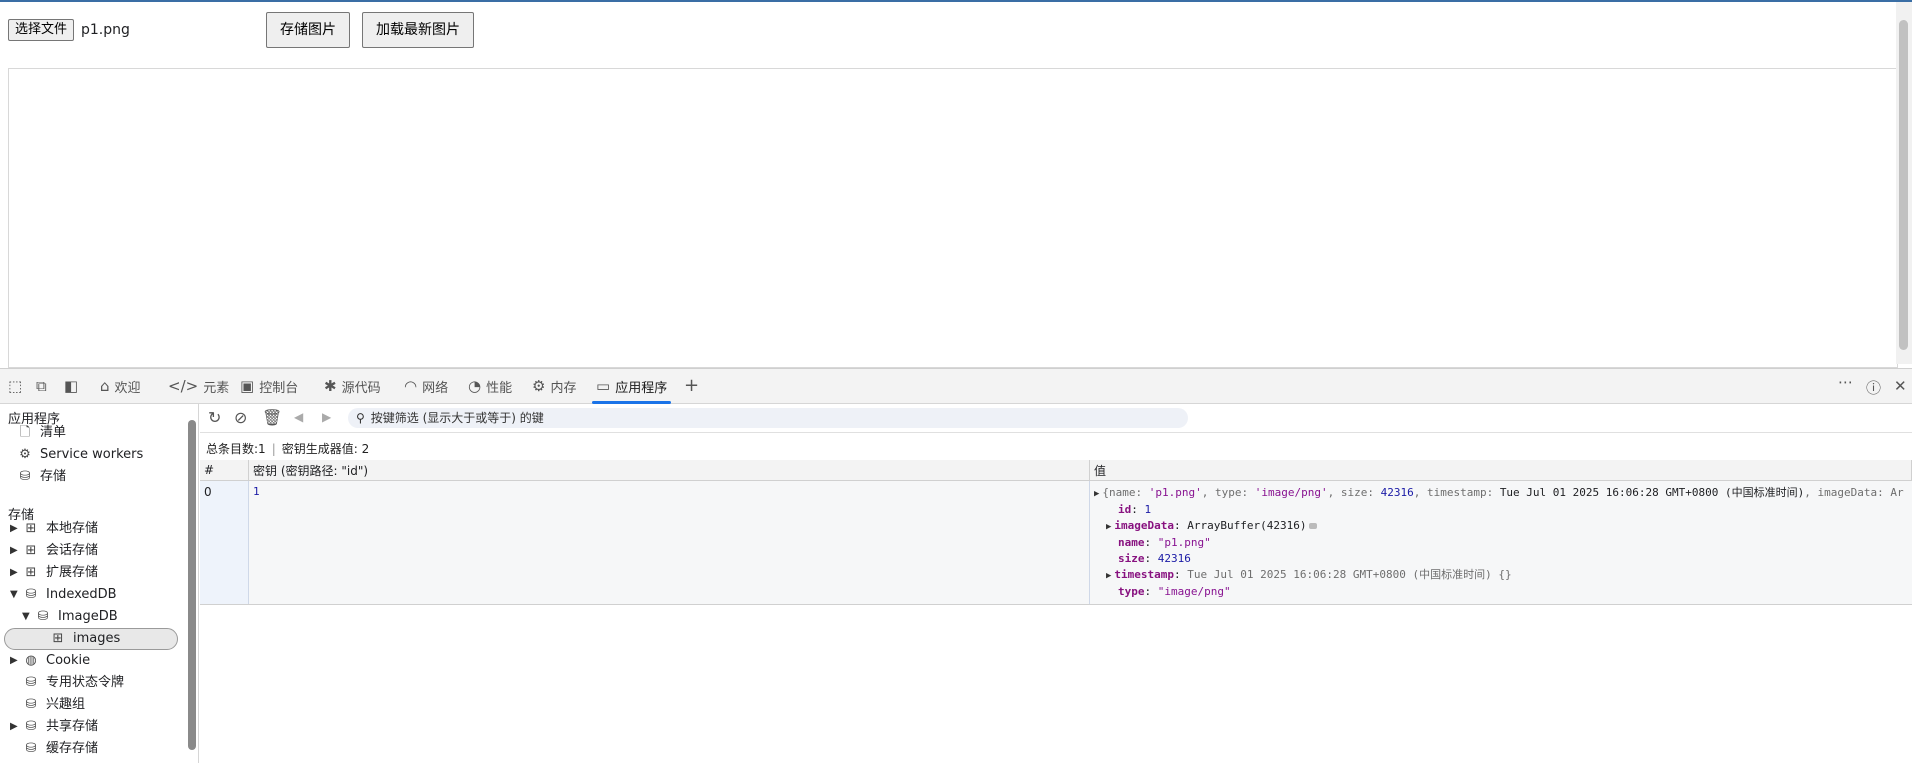 This screenshot has width=1912, height=763. Describe the element at coordinates (1148, 509) in the screenshot. I see `property-value: 1` at that location.